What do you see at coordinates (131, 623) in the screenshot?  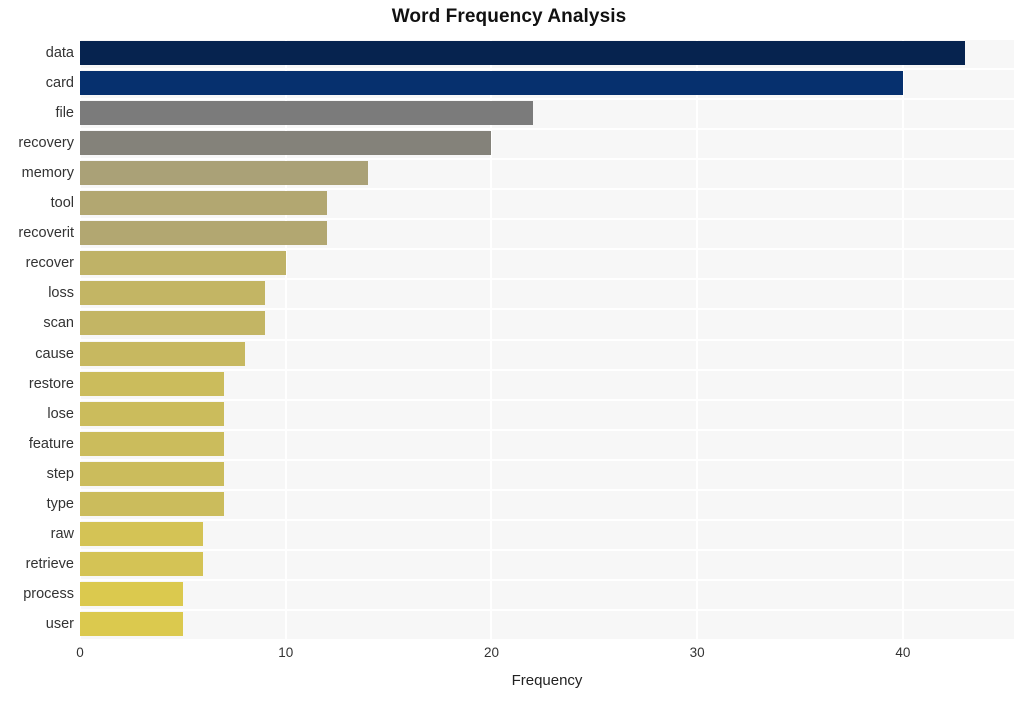 I see `bar-user` at bounding box center [131, 623].